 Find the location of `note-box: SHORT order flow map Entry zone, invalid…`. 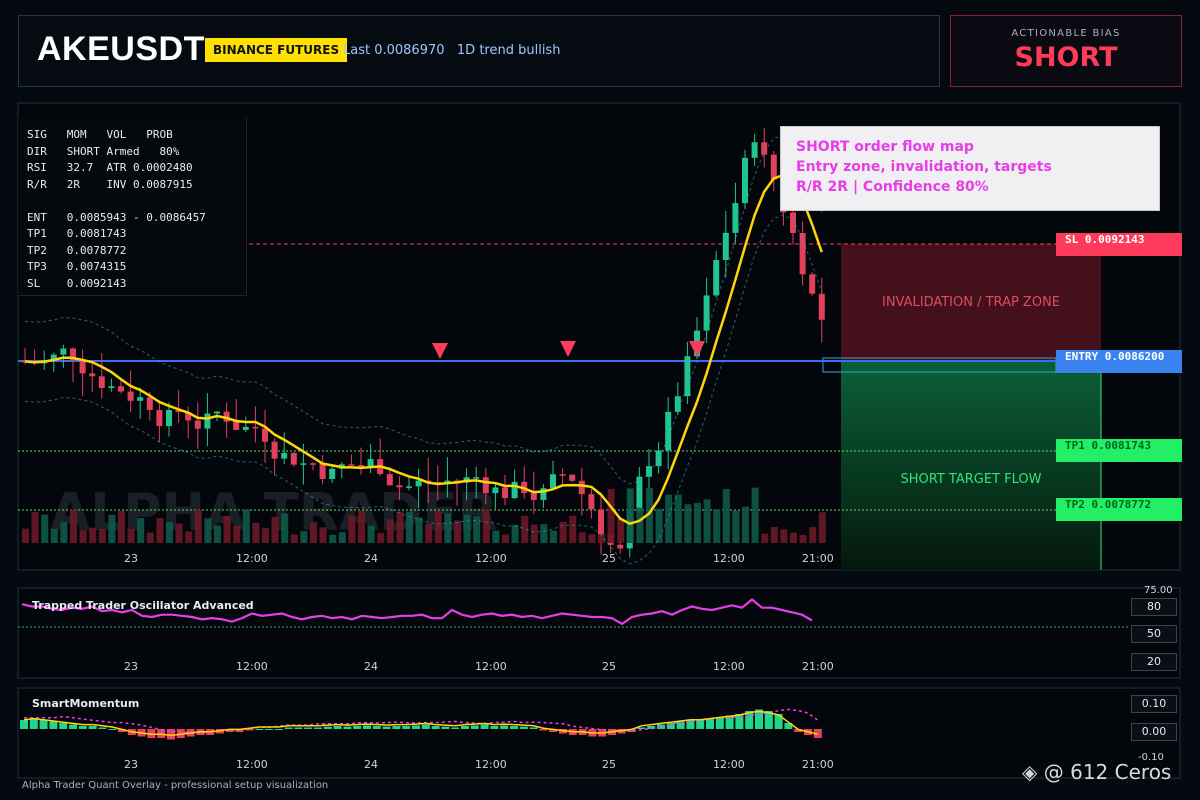

note-box: SHORT order flow map Entry zone, invalid… is located at coordinates (970, 168).